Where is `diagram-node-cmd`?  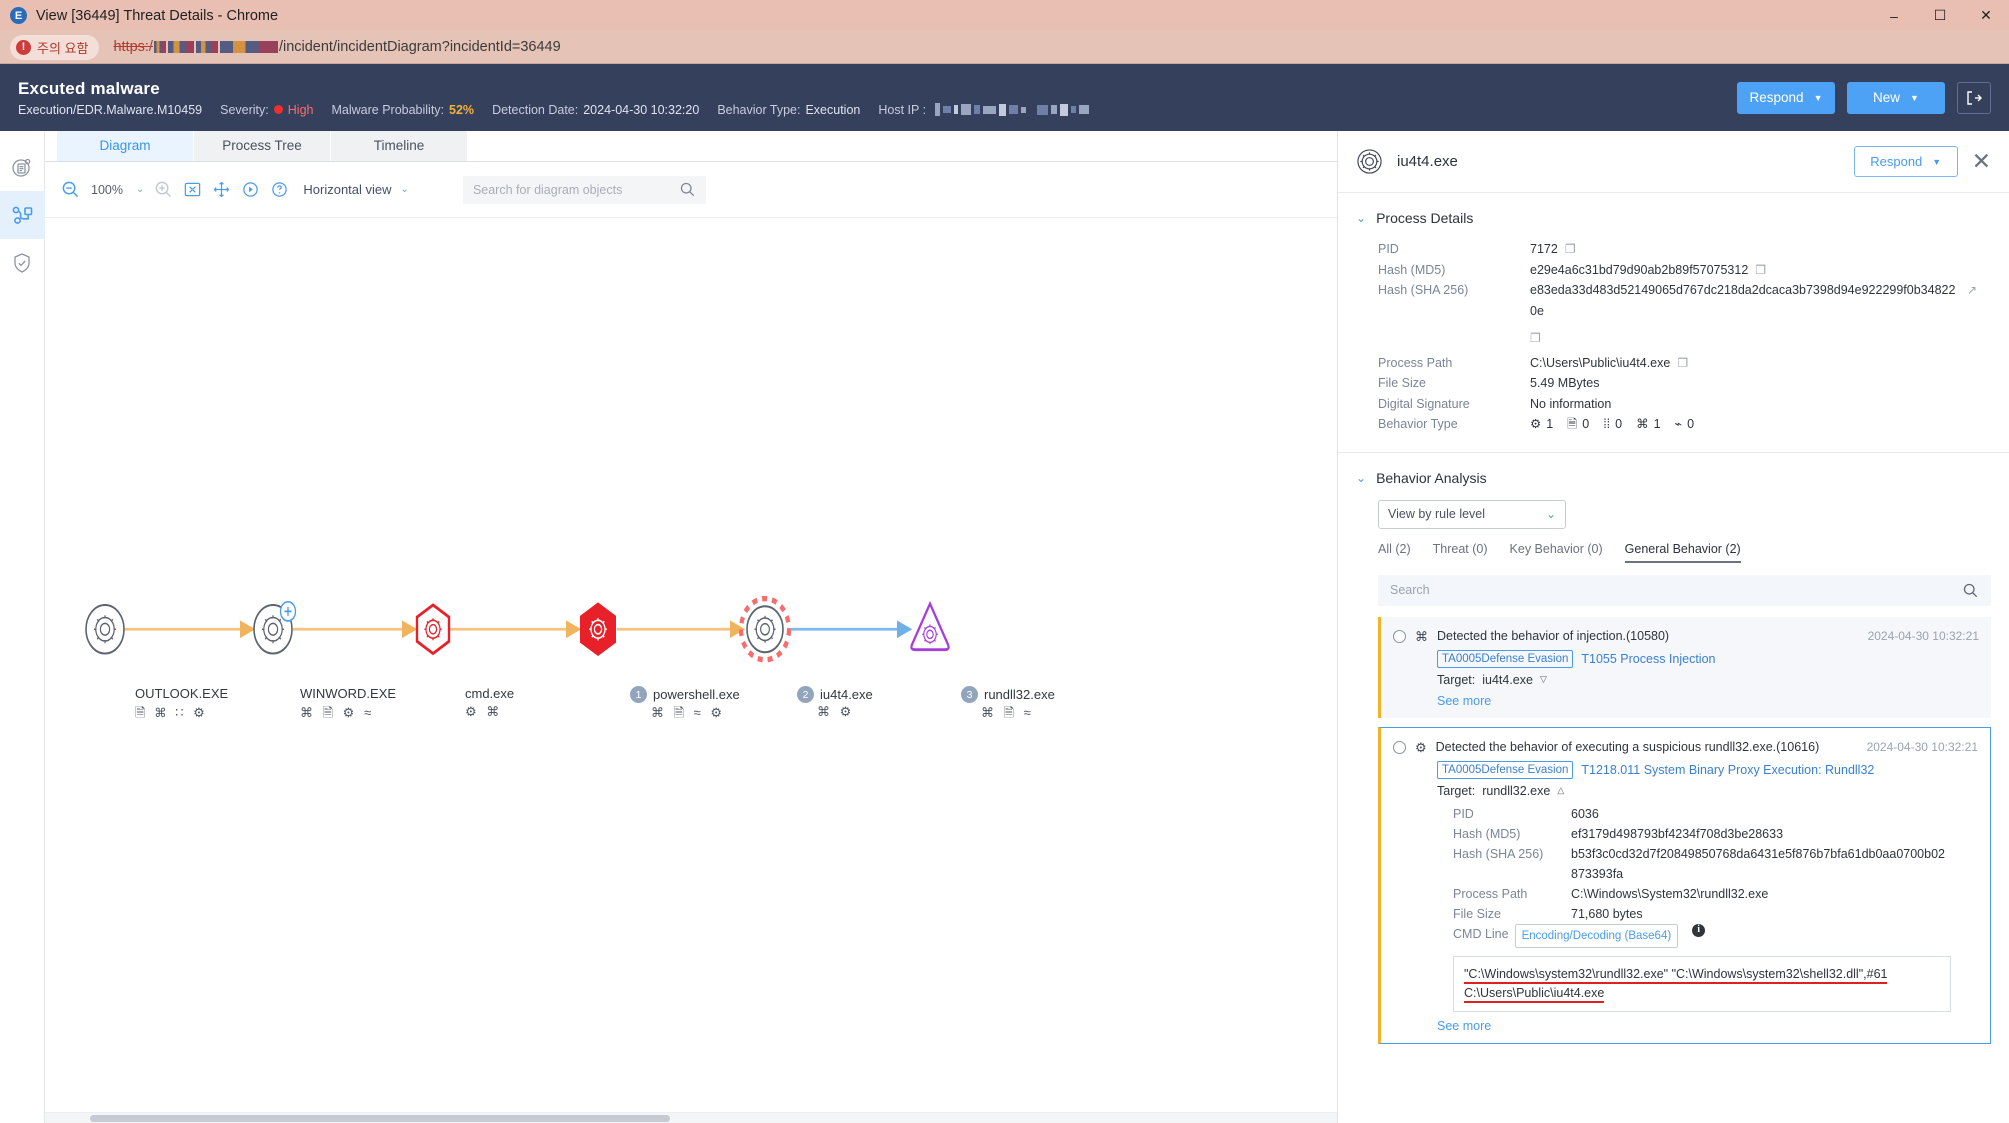
diagram-node-cmd is located at coordinates (433, 629).